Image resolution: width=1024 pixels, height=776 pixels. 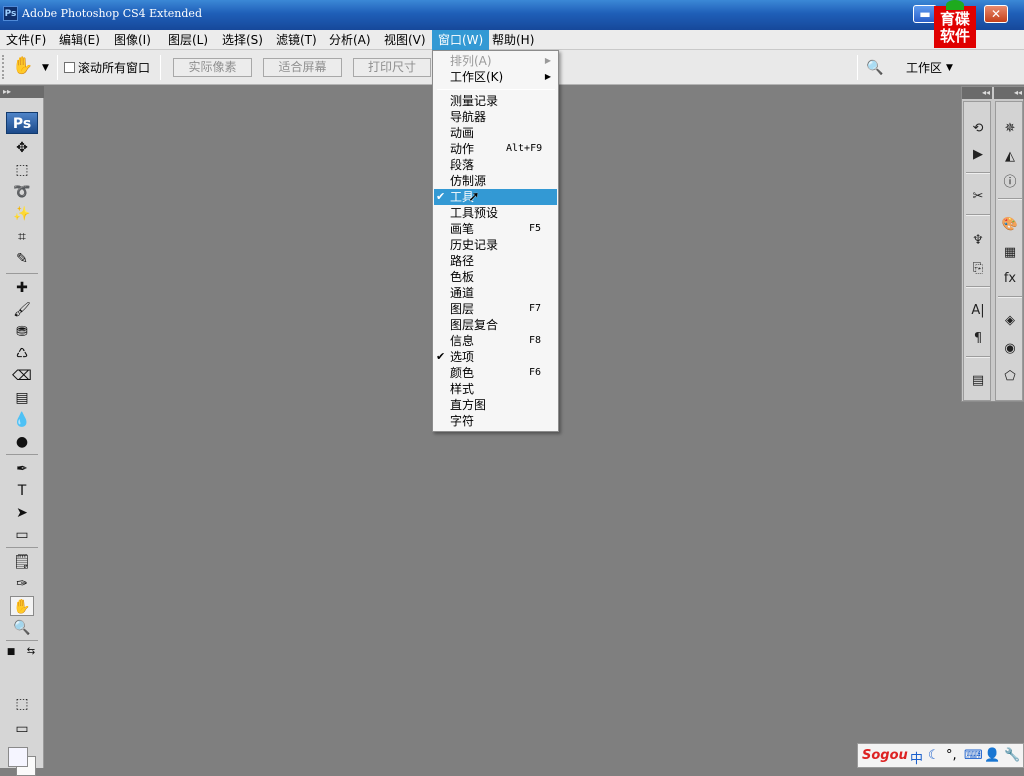 What do you see at coordinates (495, 325) in the screenshot?
I see `menu-item-layer-comps: 图层复合` at bounding box center [495, 325].